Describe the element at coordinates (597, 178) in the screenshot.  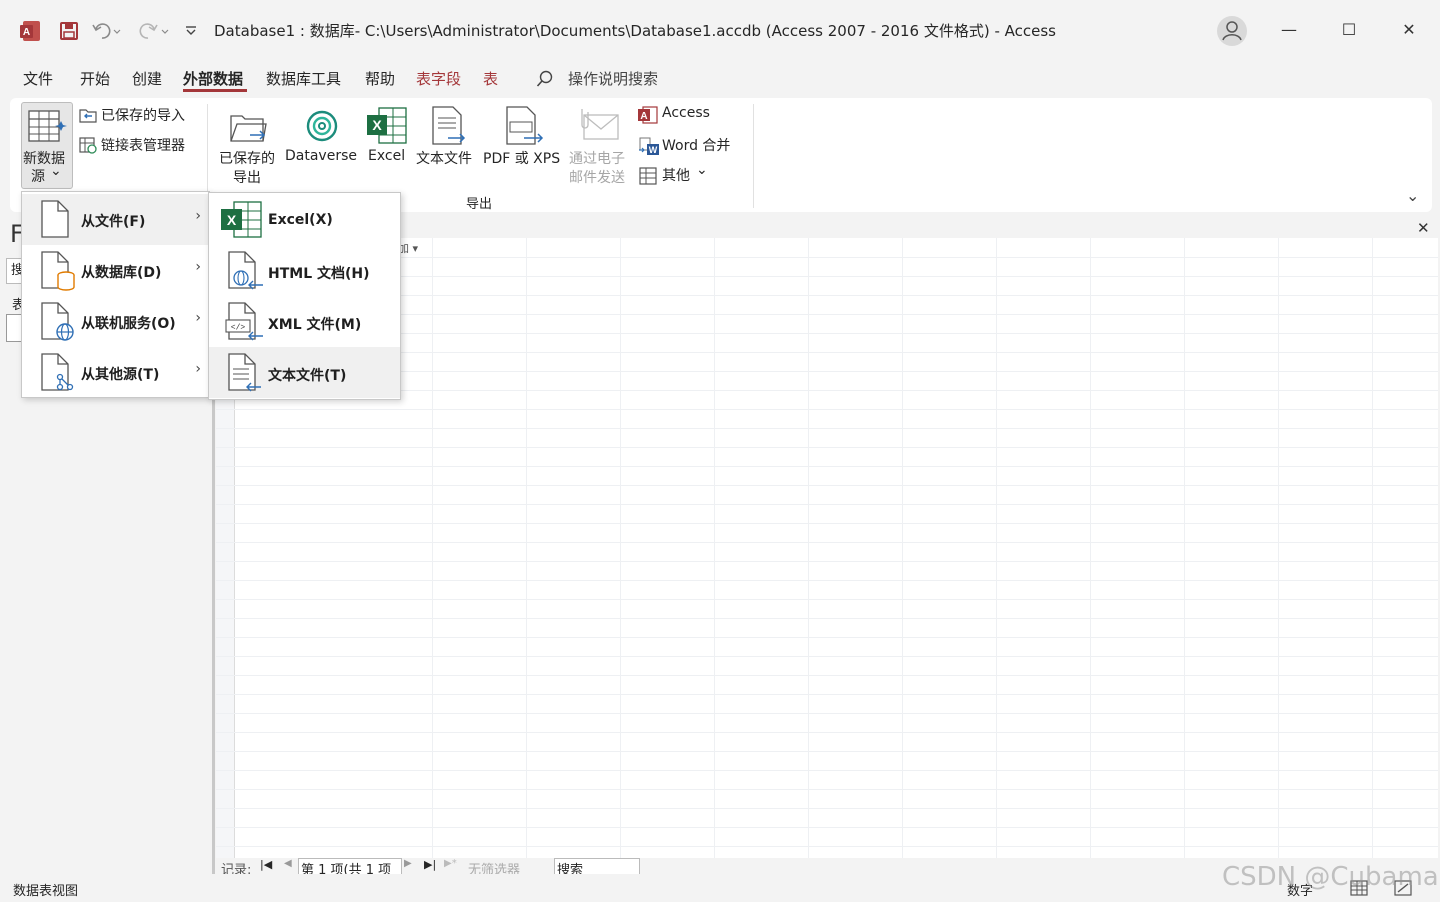
I see `email-label-2: 邮件发送` at that location.